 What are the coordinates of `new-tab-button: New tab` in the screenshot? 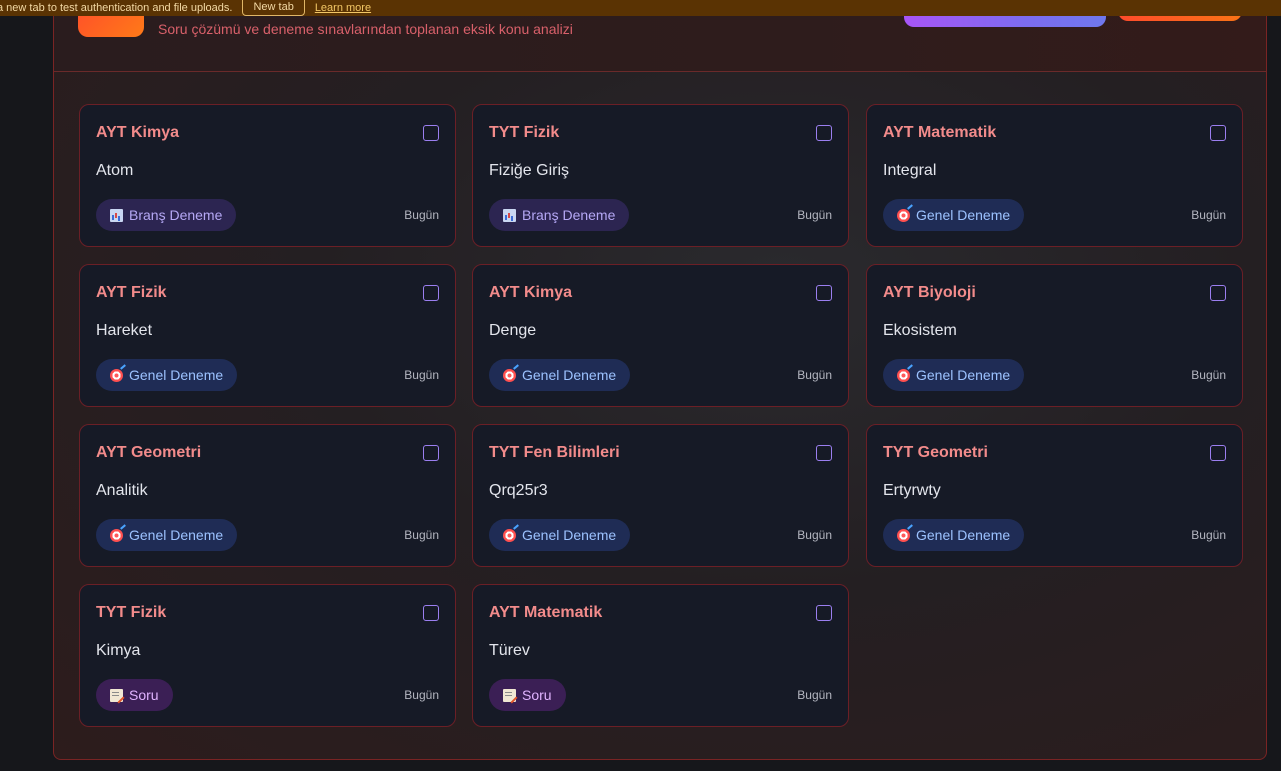 It's located at (273, 8).